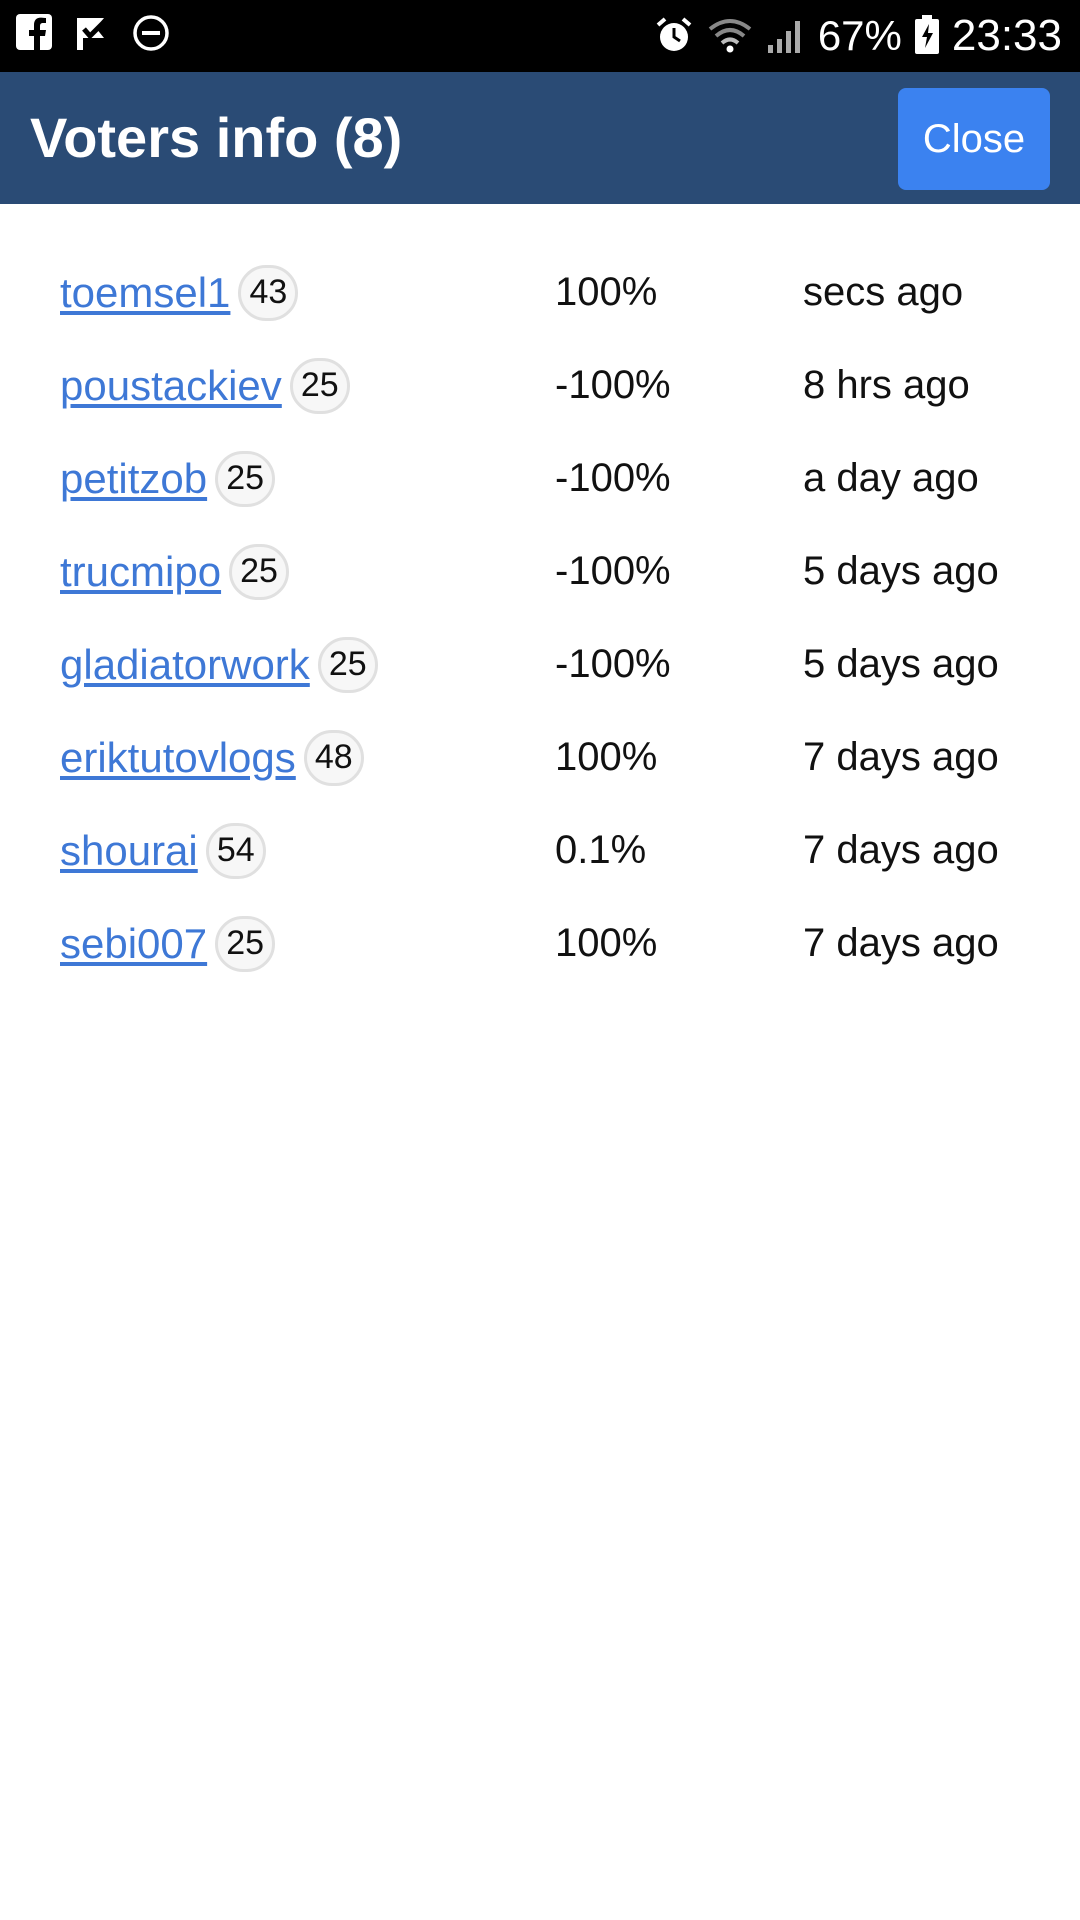 The image size is (1080, 1920). Describe the element at coordinates (185, 665) in the screenshot. I see `voter-name-link: gladiatorwork` at that location.